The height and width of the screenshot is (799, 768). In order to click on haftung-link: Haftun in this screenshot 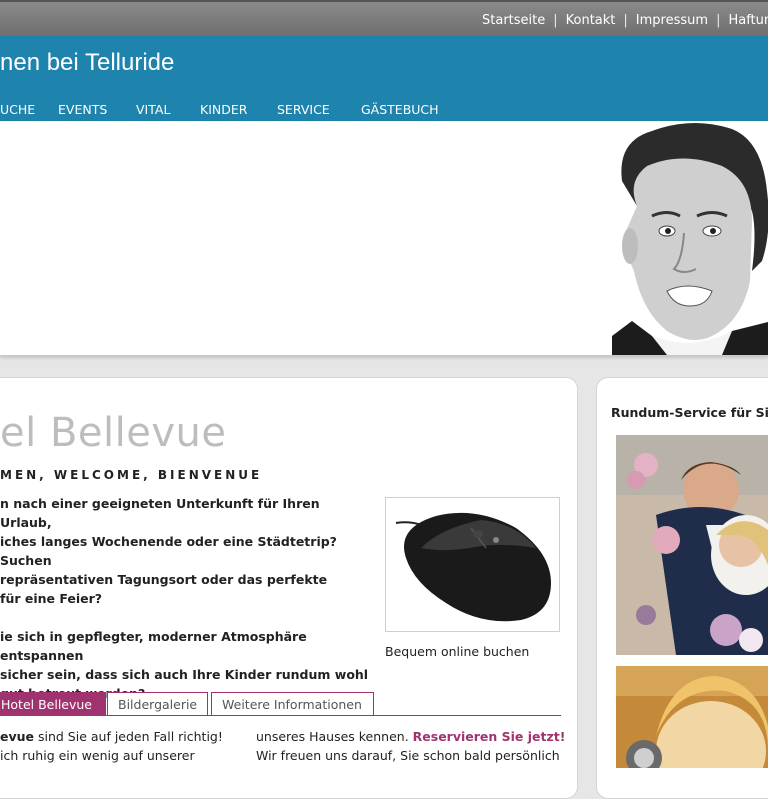, I will do `click(748, 20)`.